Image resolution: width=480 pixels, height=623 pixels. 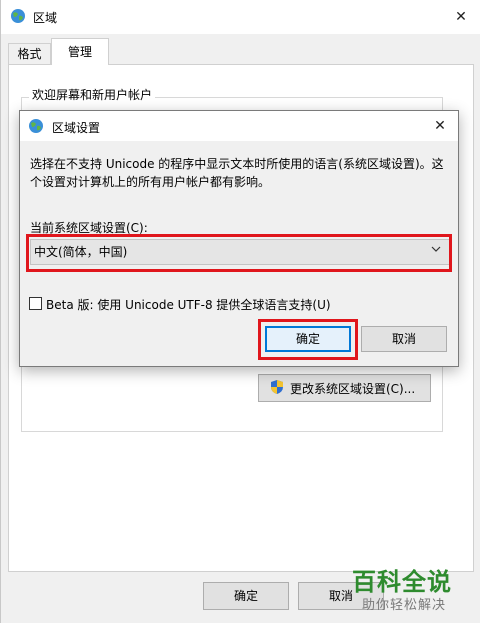 I want to click on welcome-group-label: 欢迎屏幕和新用户帐户, so click(x=92, y=94).